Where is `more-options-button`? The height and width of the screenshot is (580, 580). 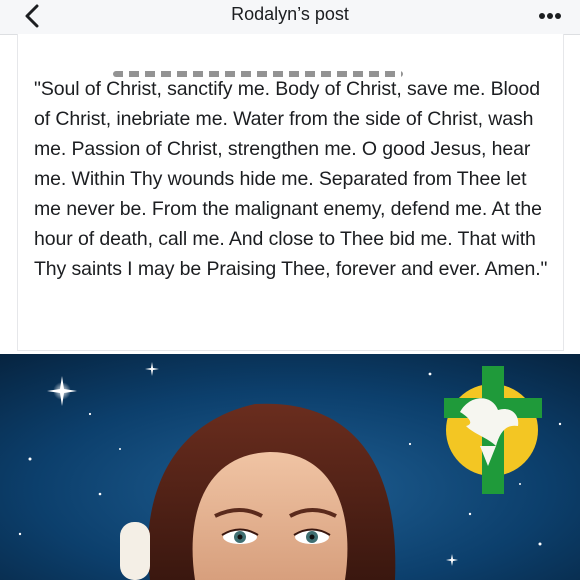 more-options-button is located at coordinates (550, 16).